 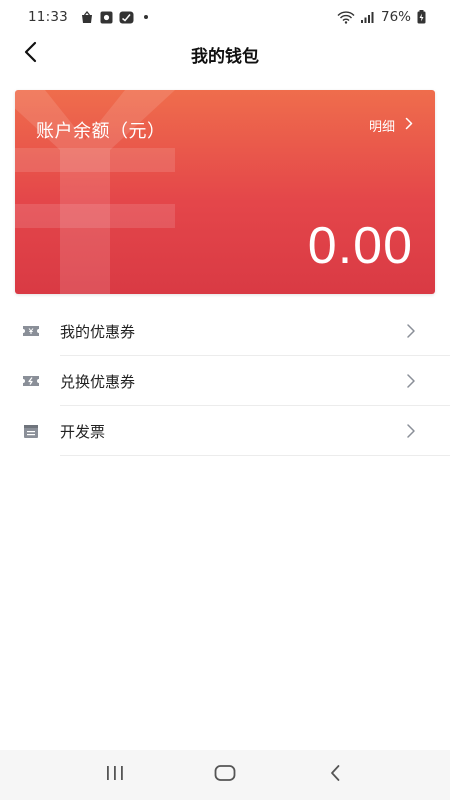 I want to click on status-right: 76%, so click(x=381, y=17).